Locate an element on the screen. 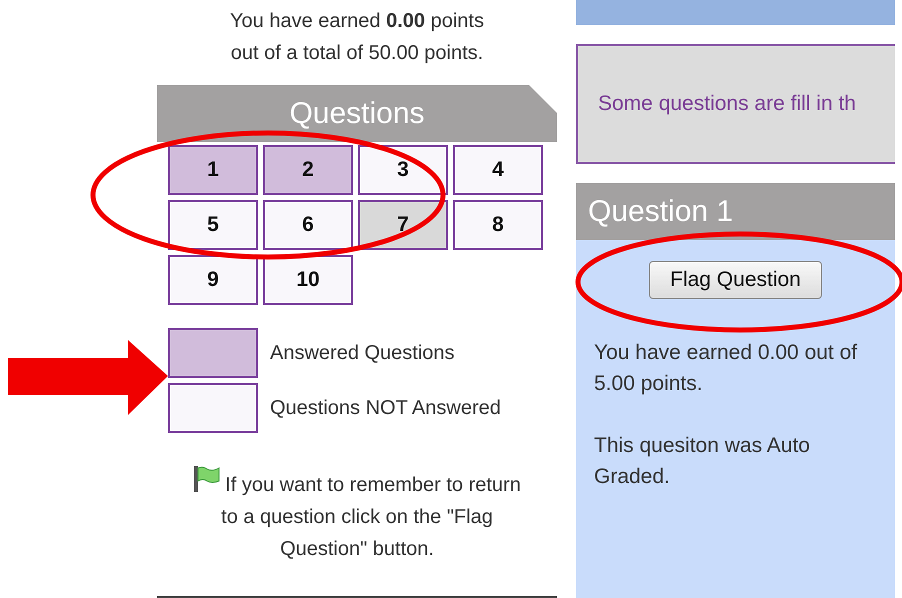  question-number-button: 1 is located at coordinates (213, 170).